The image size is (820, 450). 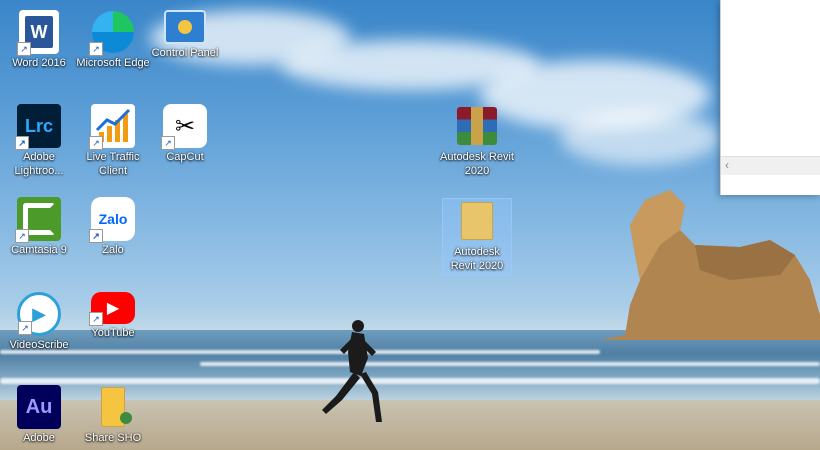 What do you see at coordinates (38, 220) in the screenshot?
I see `camtasia-icon: ↗` at bounding box center [38, 220].